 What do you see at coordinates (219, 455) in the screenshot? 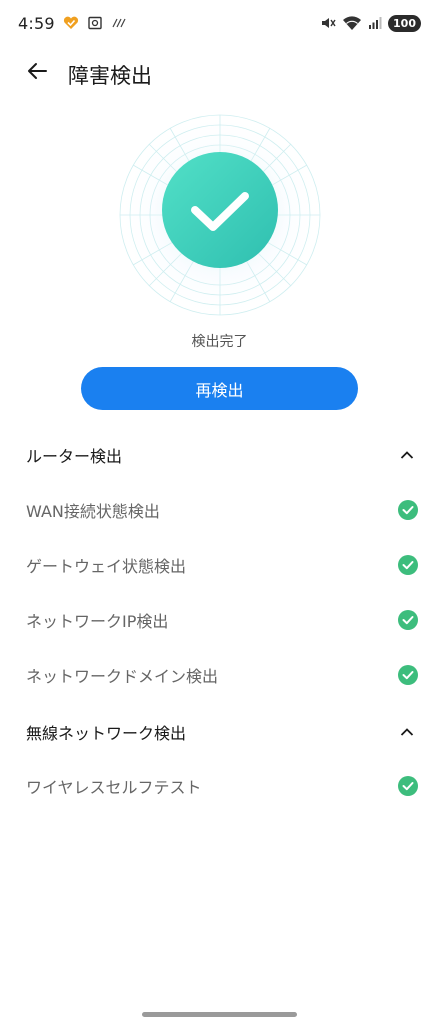
I see `section-header-router: ルーター検出` at bounding box center [219, 455].